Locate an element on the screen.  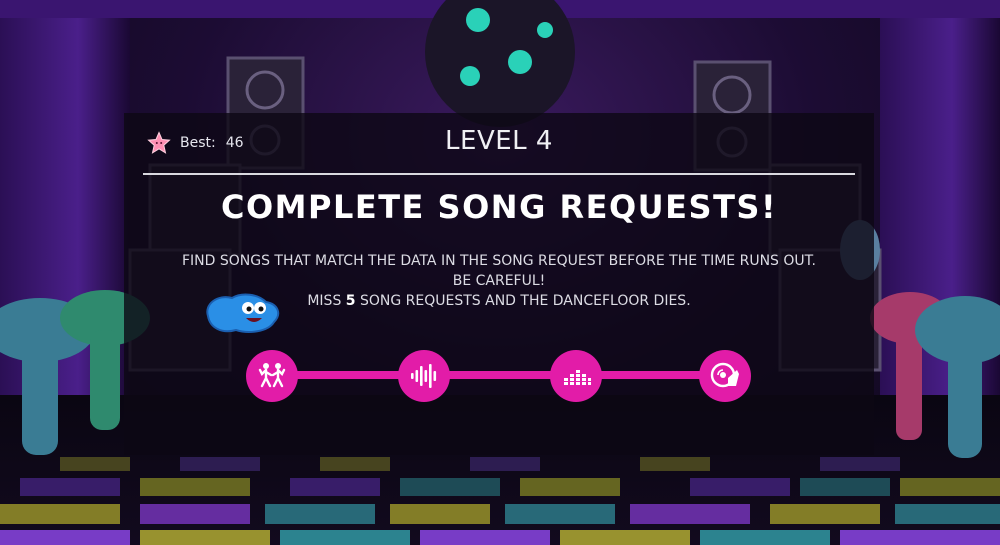
dj-turntable-icon is located at coordinates (724, 375).